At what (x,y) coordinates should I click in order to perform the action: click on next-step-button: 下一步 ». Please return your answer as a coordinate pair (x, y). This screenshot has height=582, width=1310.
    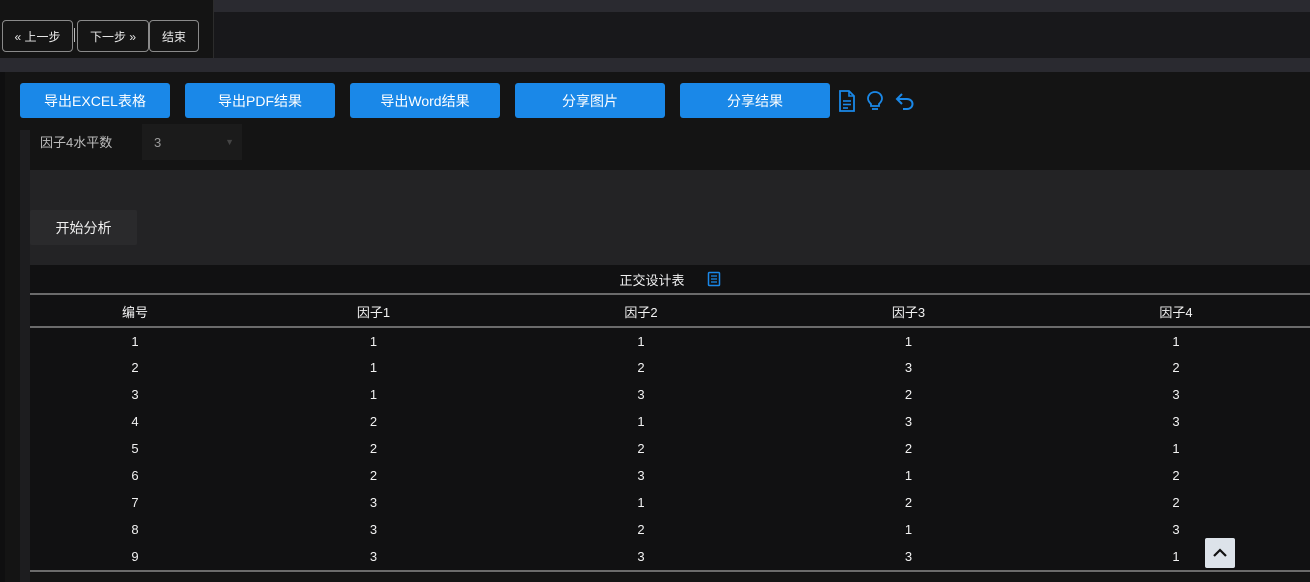
    Looking at the image, I should click on (113, 36).